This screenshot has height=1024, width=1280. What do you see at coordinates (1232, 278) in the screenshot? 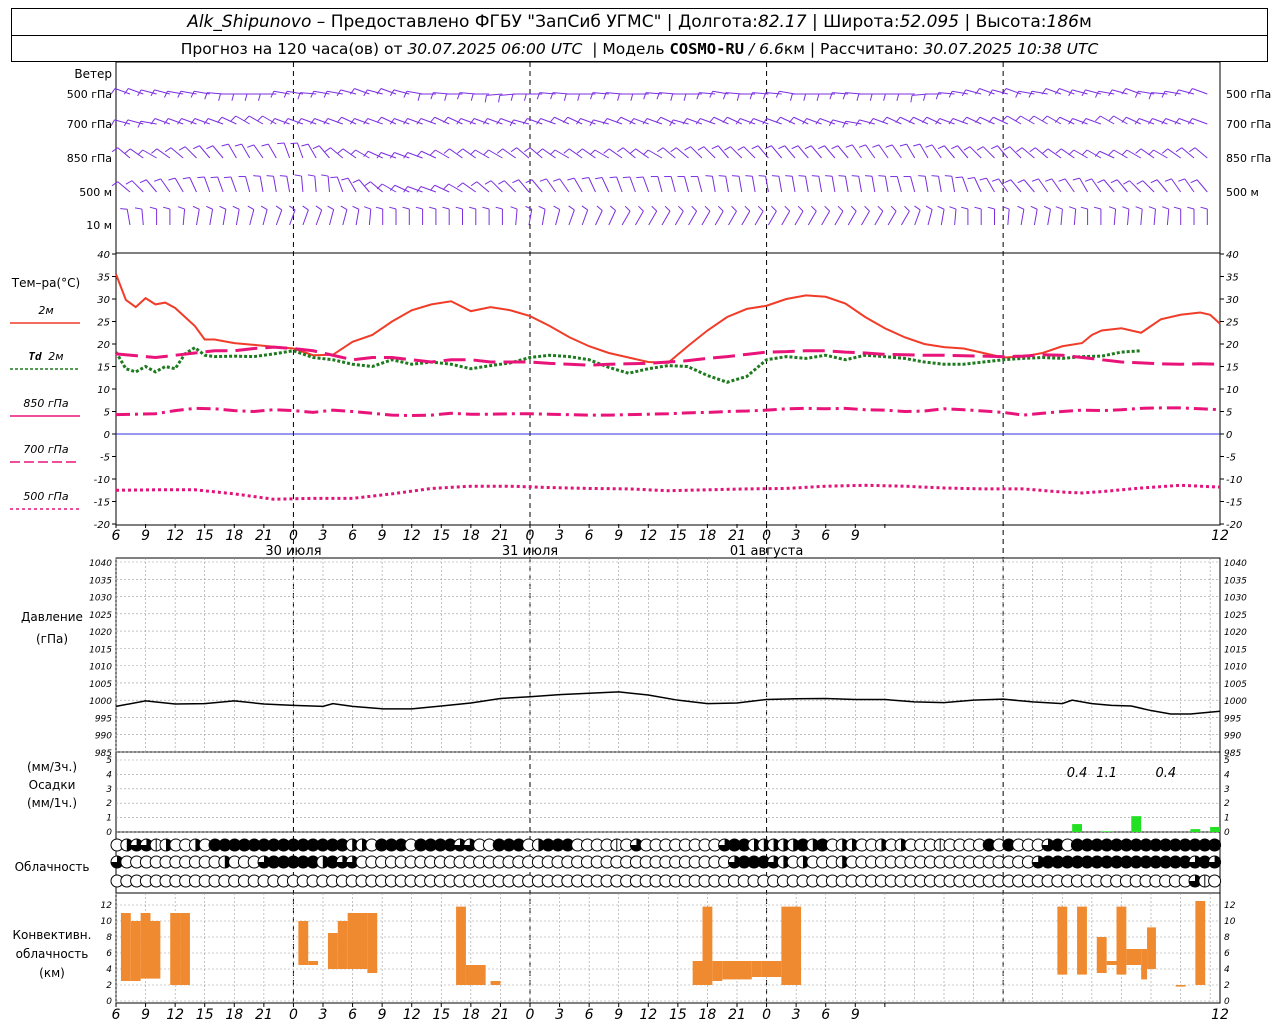
I see `temp-tick-right: 35` at bounding box center [1232, 278].